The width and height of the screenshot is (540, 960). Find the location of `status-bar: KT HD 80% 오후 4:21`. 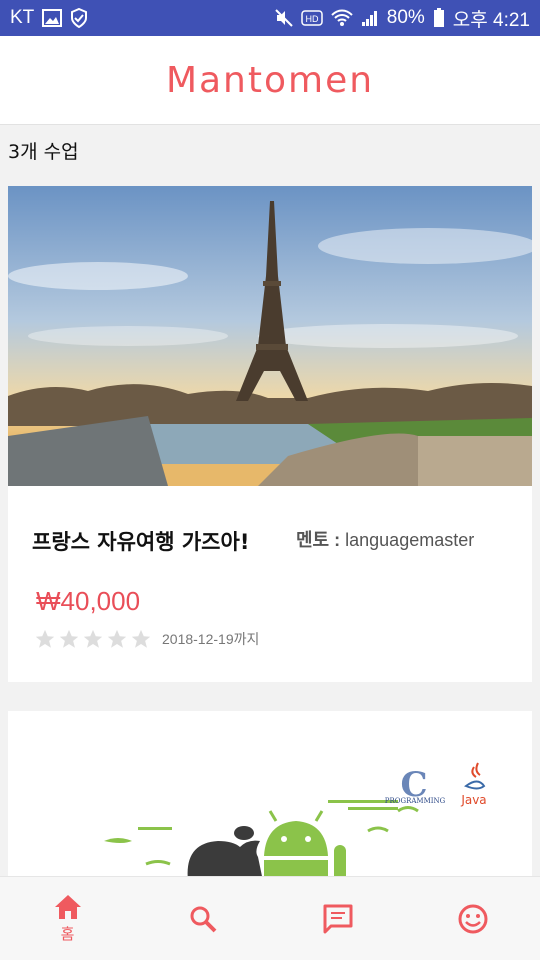

status-bar: KT HD 80% 오후 4:21 is located at coordinates (270, 18).